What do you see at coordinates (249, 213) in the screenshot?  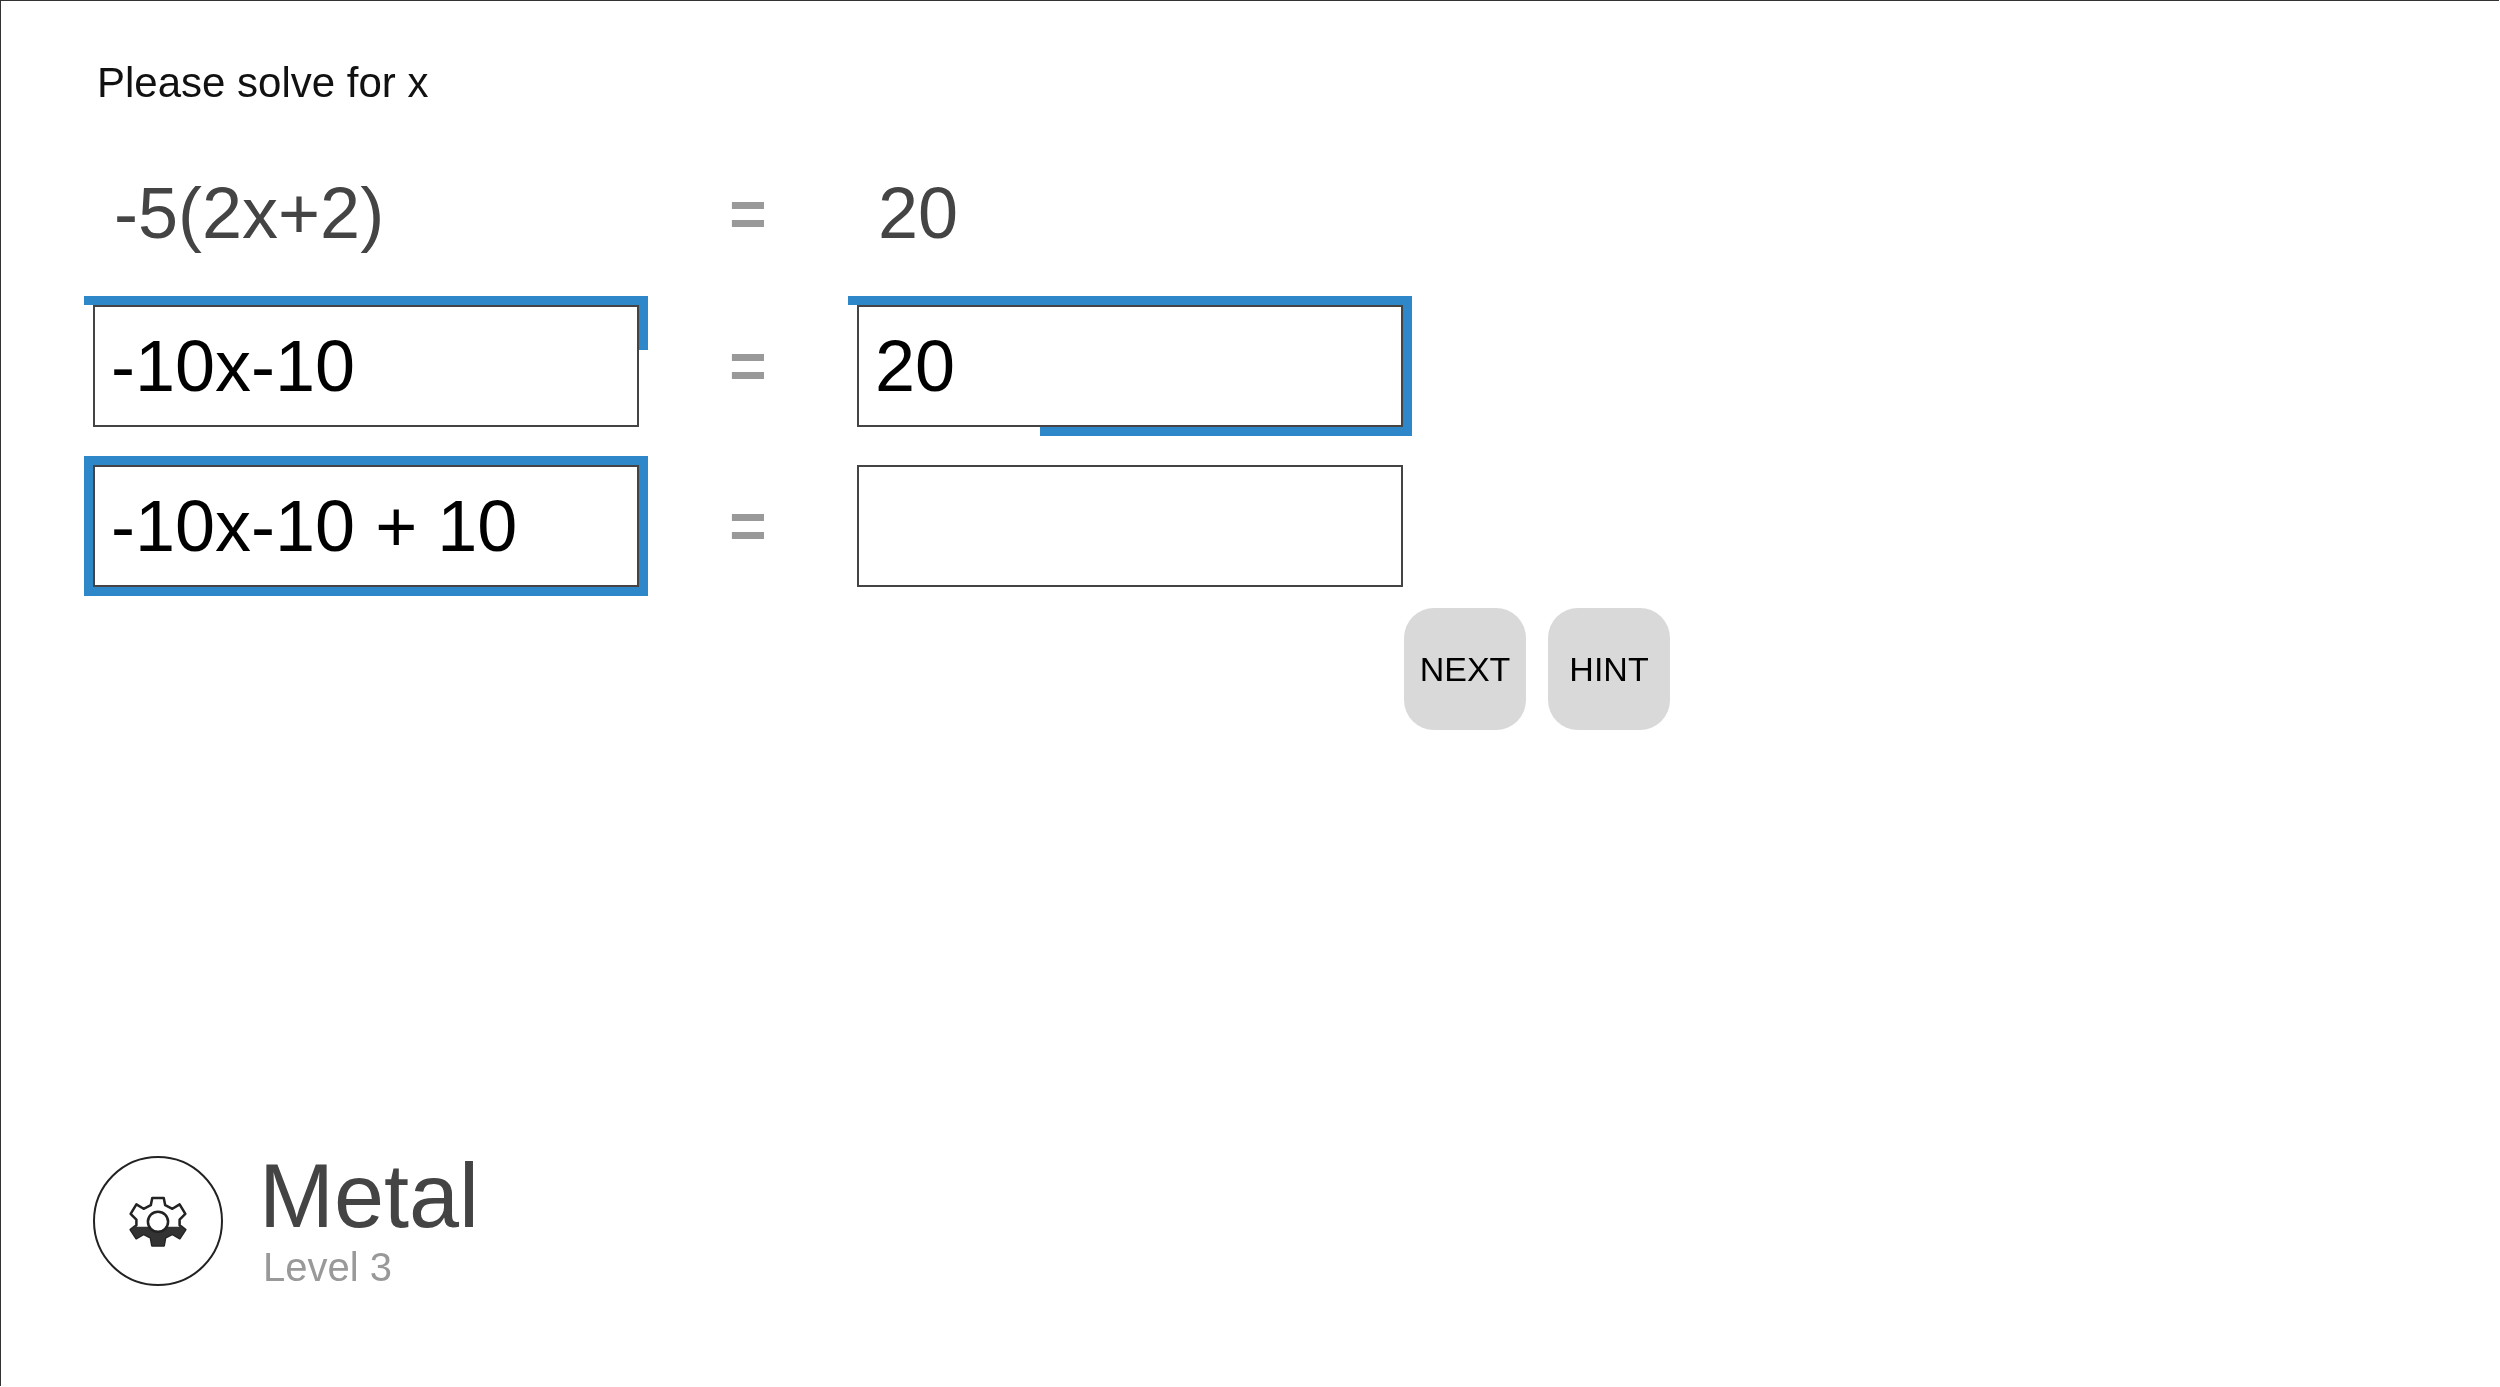 I see `expression-text: -5(2x+2)` at bounding box center [249, 213].